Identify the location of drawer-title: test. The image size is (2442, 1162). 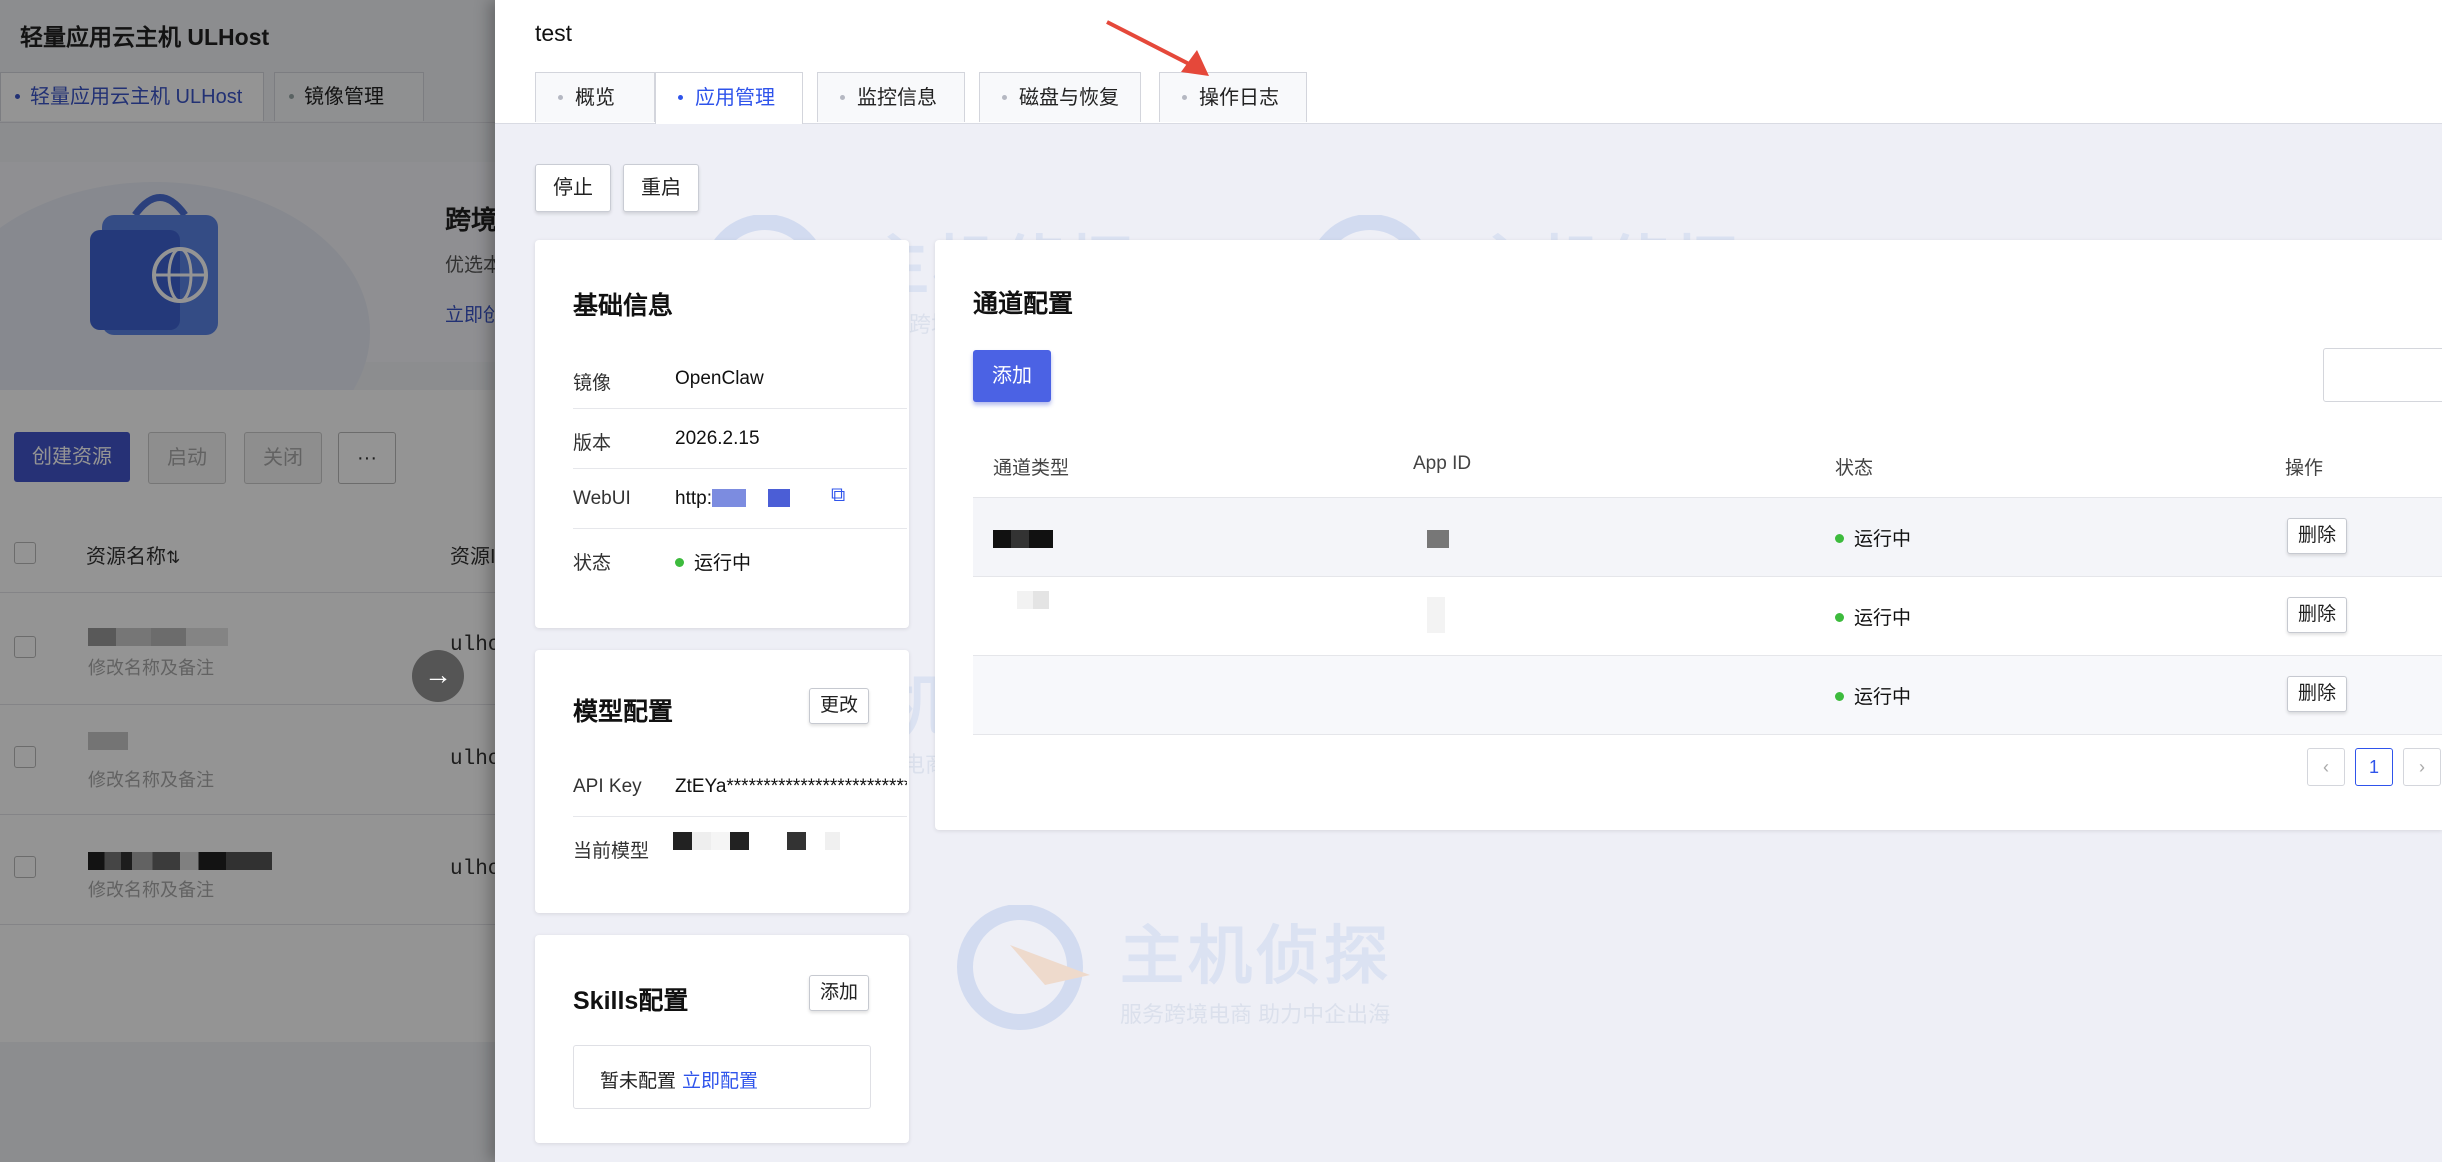
(554, 33).